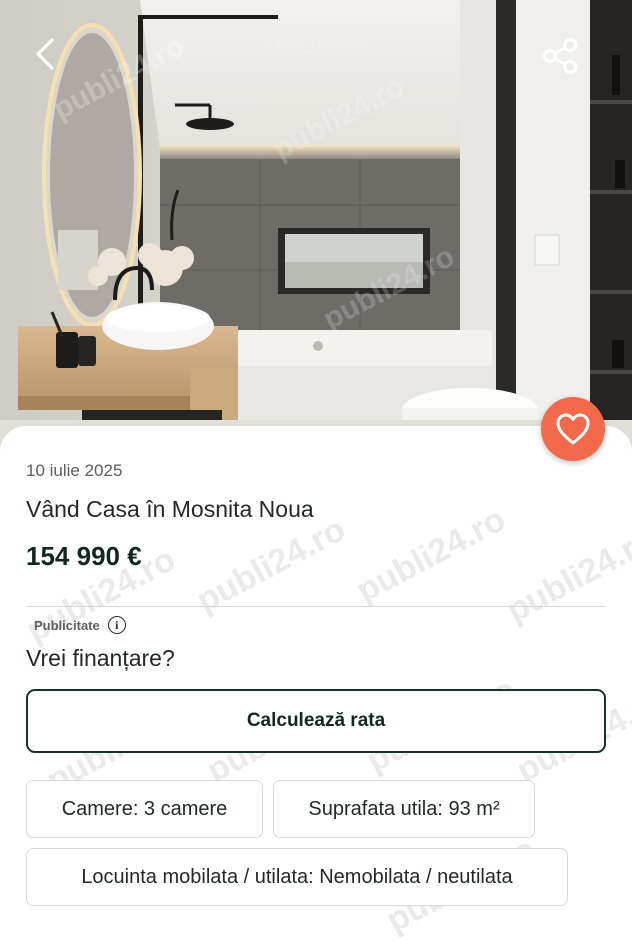 The image size is (632, 941). Describe the element at coordinates (116, 625) in the screenshot. I see `info-icon: i` at that location.